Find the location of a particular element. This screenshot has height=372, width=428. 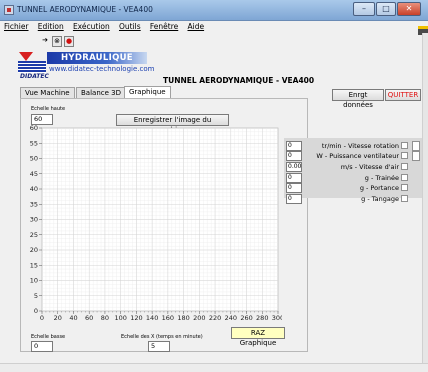

stop-icon: ⊗ is located at coordinates (57, 41).